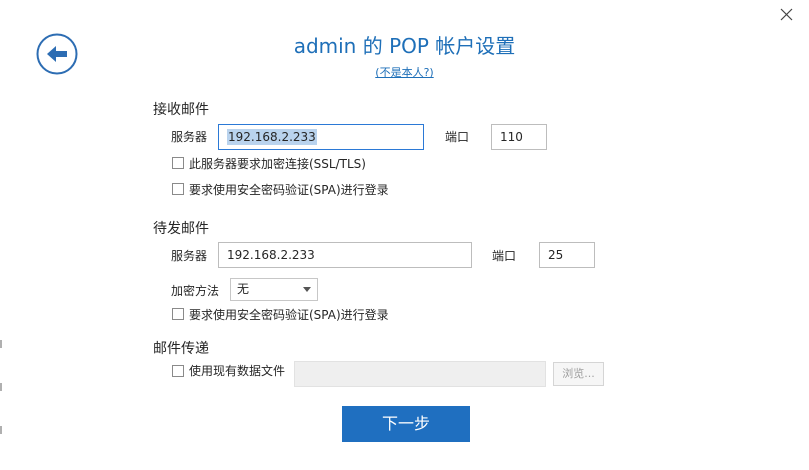 The height and width of the screenshot is (470, 809). What do you see at coordinates (457, 137) in the screenshot?
I see `incoming-port-label: 端口` at bounding box center [457, 137].